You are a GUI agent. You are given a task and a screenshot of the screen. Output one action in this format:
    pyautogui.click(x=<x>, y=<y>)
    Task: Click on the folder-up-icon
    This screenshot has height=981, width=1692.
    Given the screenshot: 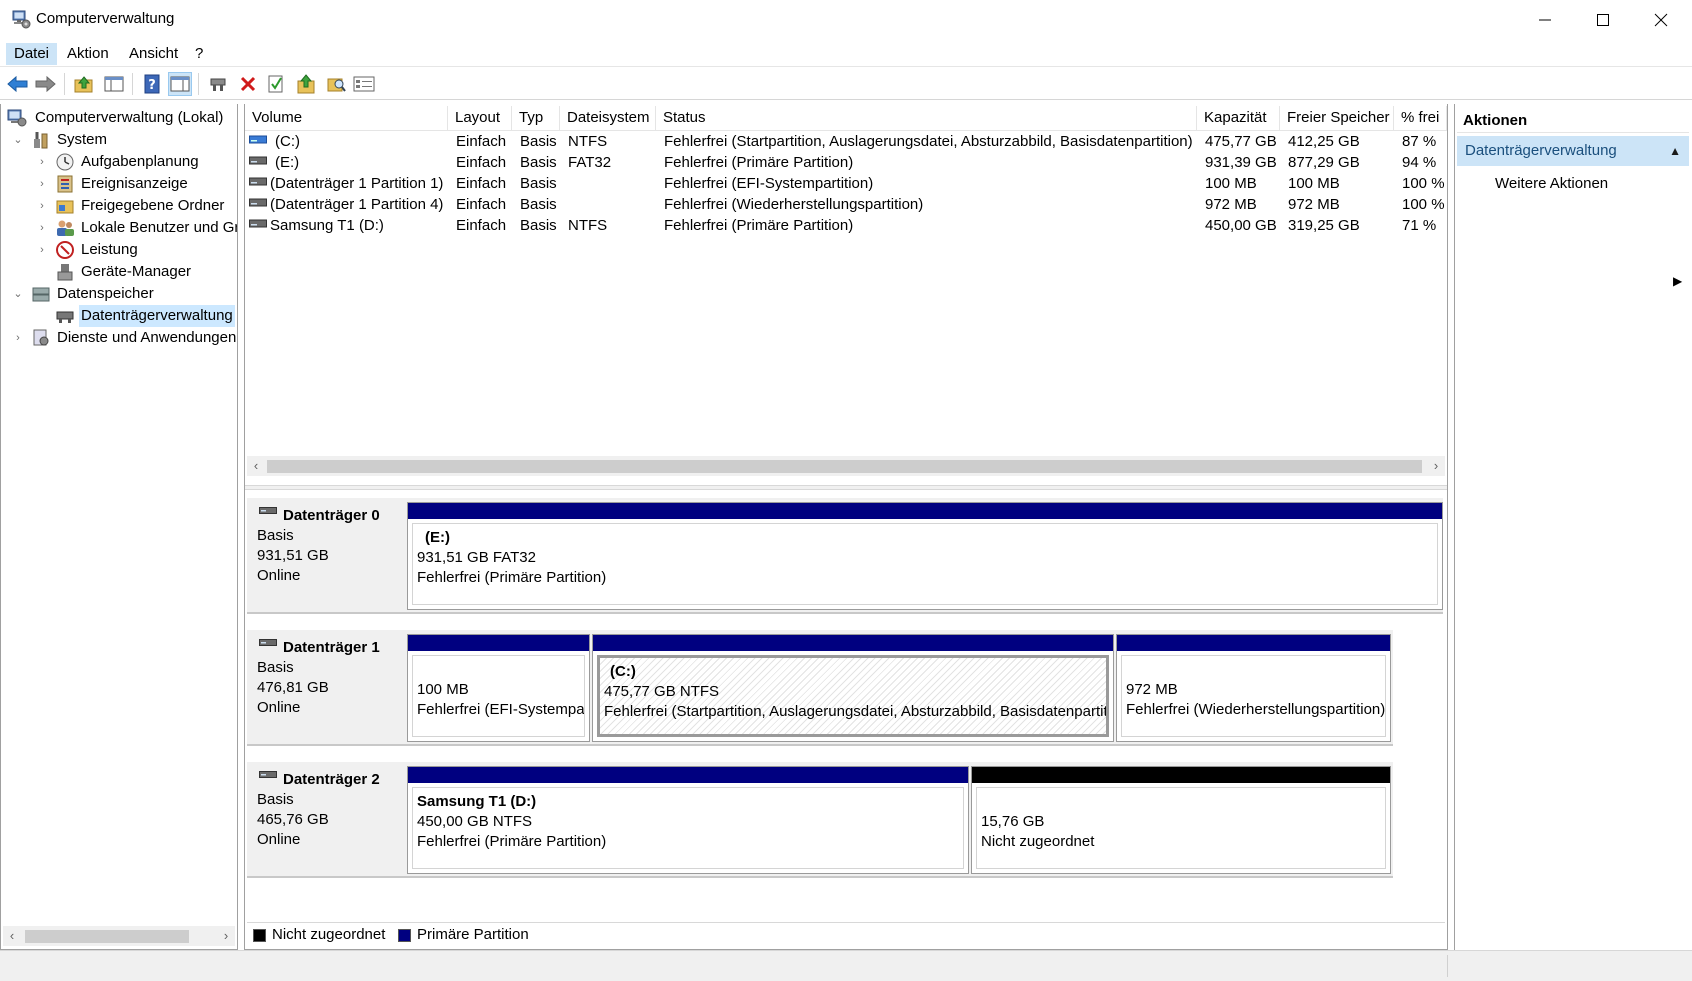 What is the action you would take?
    pyautogui.click(x=306, y=84)
    